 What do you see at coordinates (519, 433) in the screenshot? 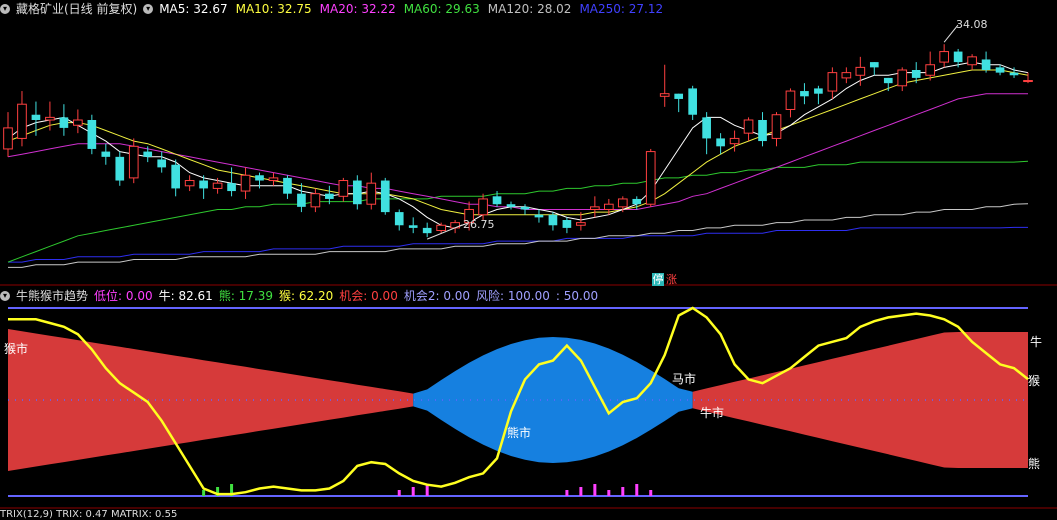
I see `bear-market-label: 熊市` at bounding box center [519, 433].